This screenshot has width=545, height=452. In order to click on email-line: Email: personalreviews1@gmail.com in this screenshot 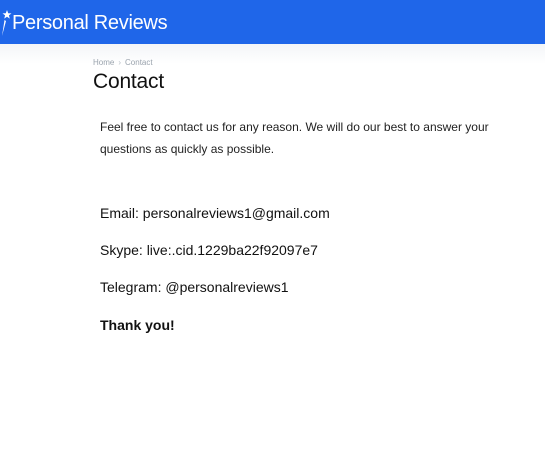, I will do `click(215, 213)`.